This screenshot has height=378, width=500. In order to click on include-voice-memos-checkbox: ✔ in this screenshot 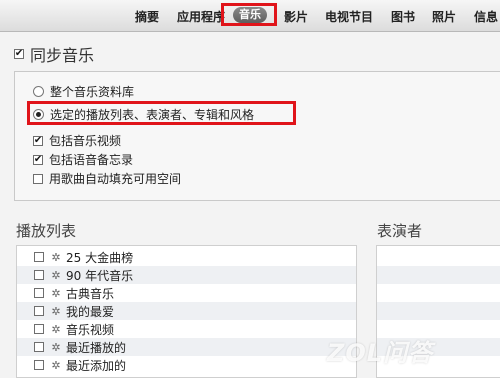, I will do `click(38, 159)`.